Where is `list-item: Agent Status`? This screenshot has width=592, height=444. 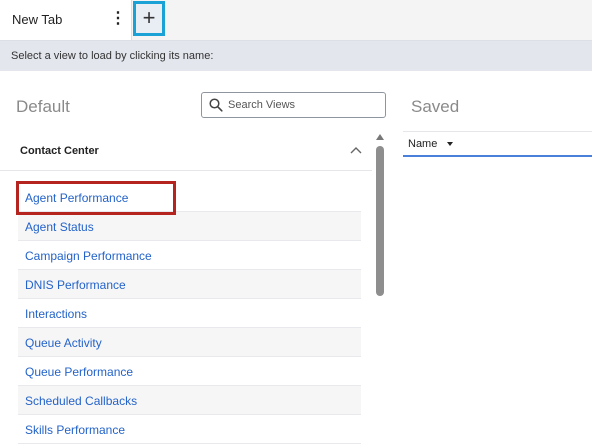
list-item: Agent Status is located at coordinates (189, 226).